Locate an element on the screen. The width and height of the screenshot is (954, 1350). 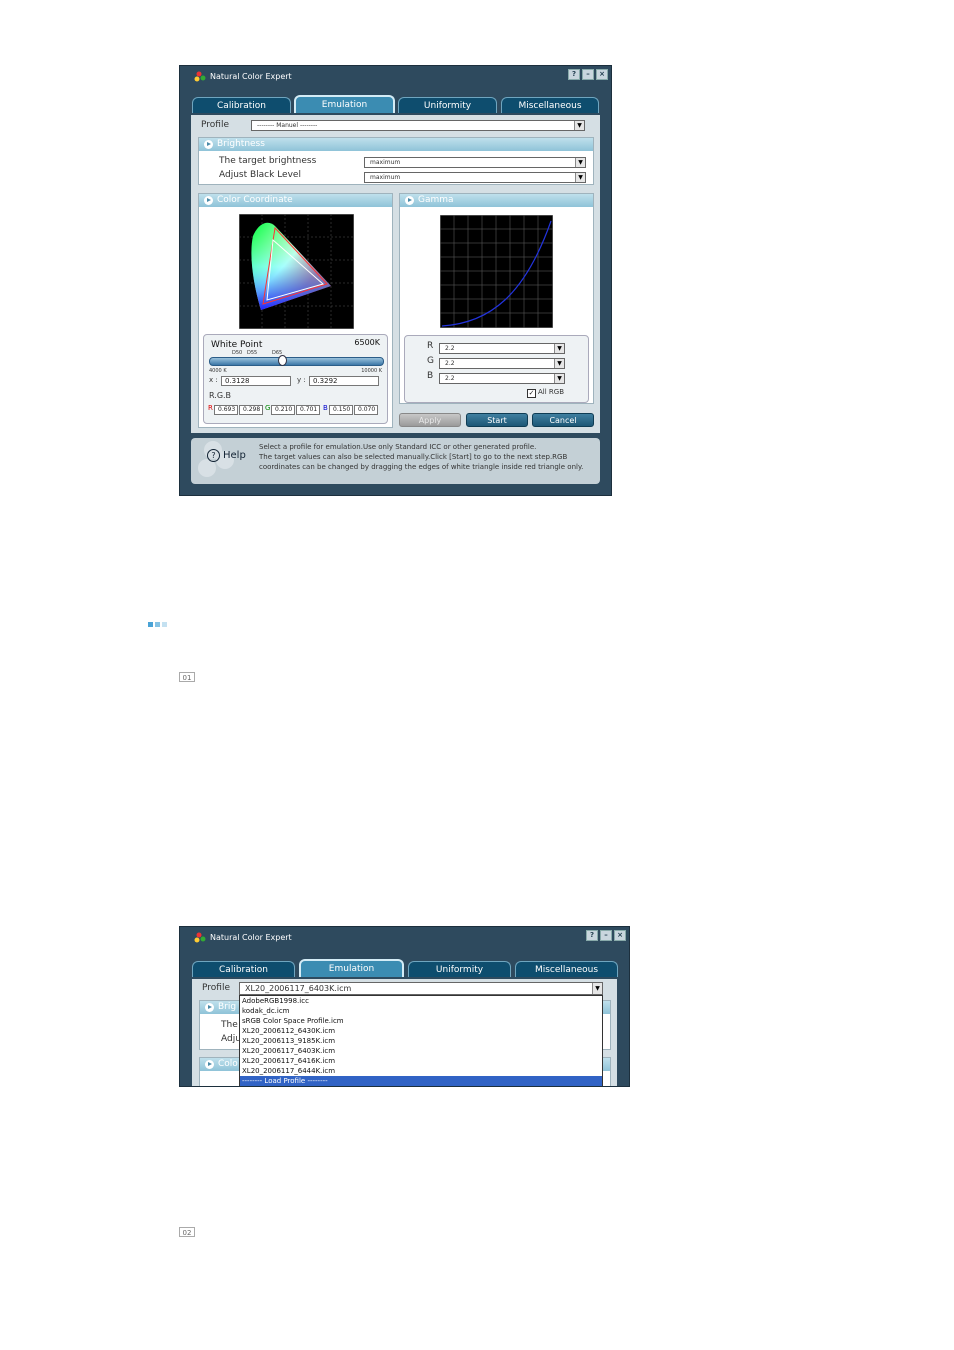
y-coordinate-field: 0.3292 is located at coordinates (344, 381).